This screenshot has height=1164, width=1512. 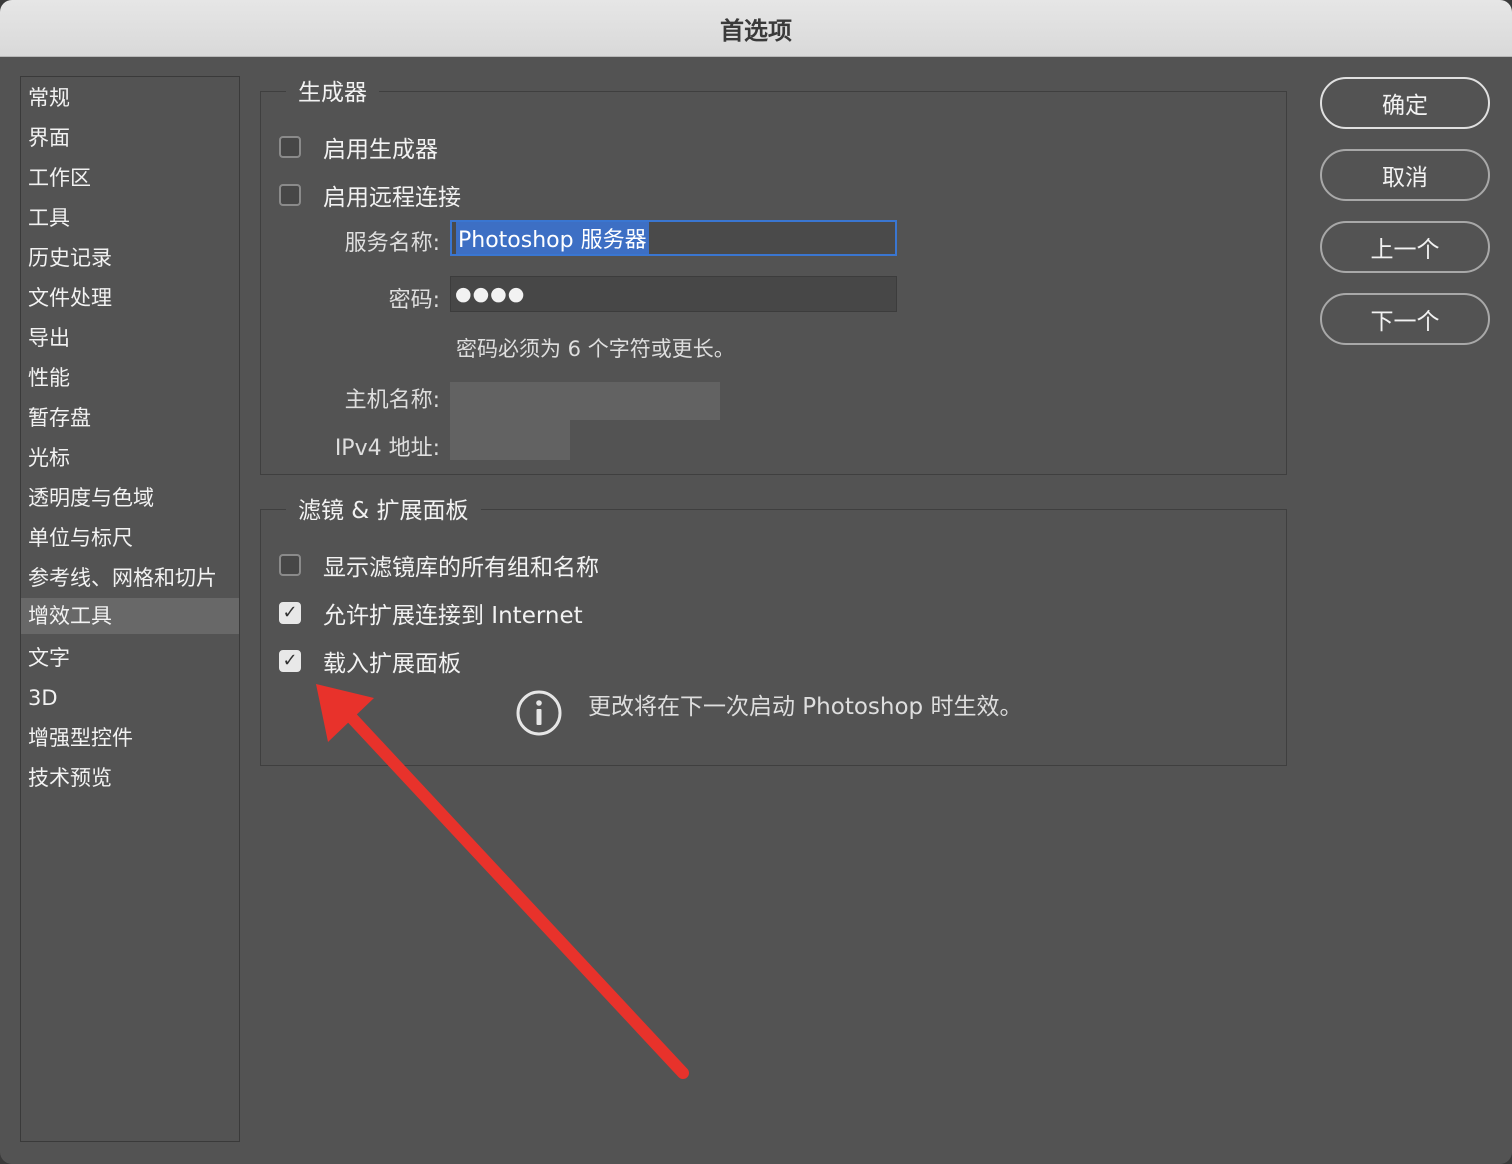 What do you see at coordinates (461, 568) in the screenshot?
I see `show-all-groups-label: 显示滤镜库的所有组和名称` at bounding box center [461, 568].